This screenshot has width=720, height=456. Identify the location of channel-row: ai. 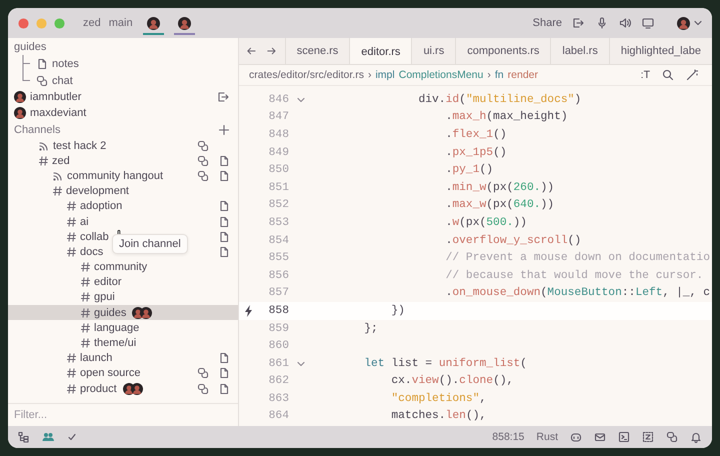
(123, 222).